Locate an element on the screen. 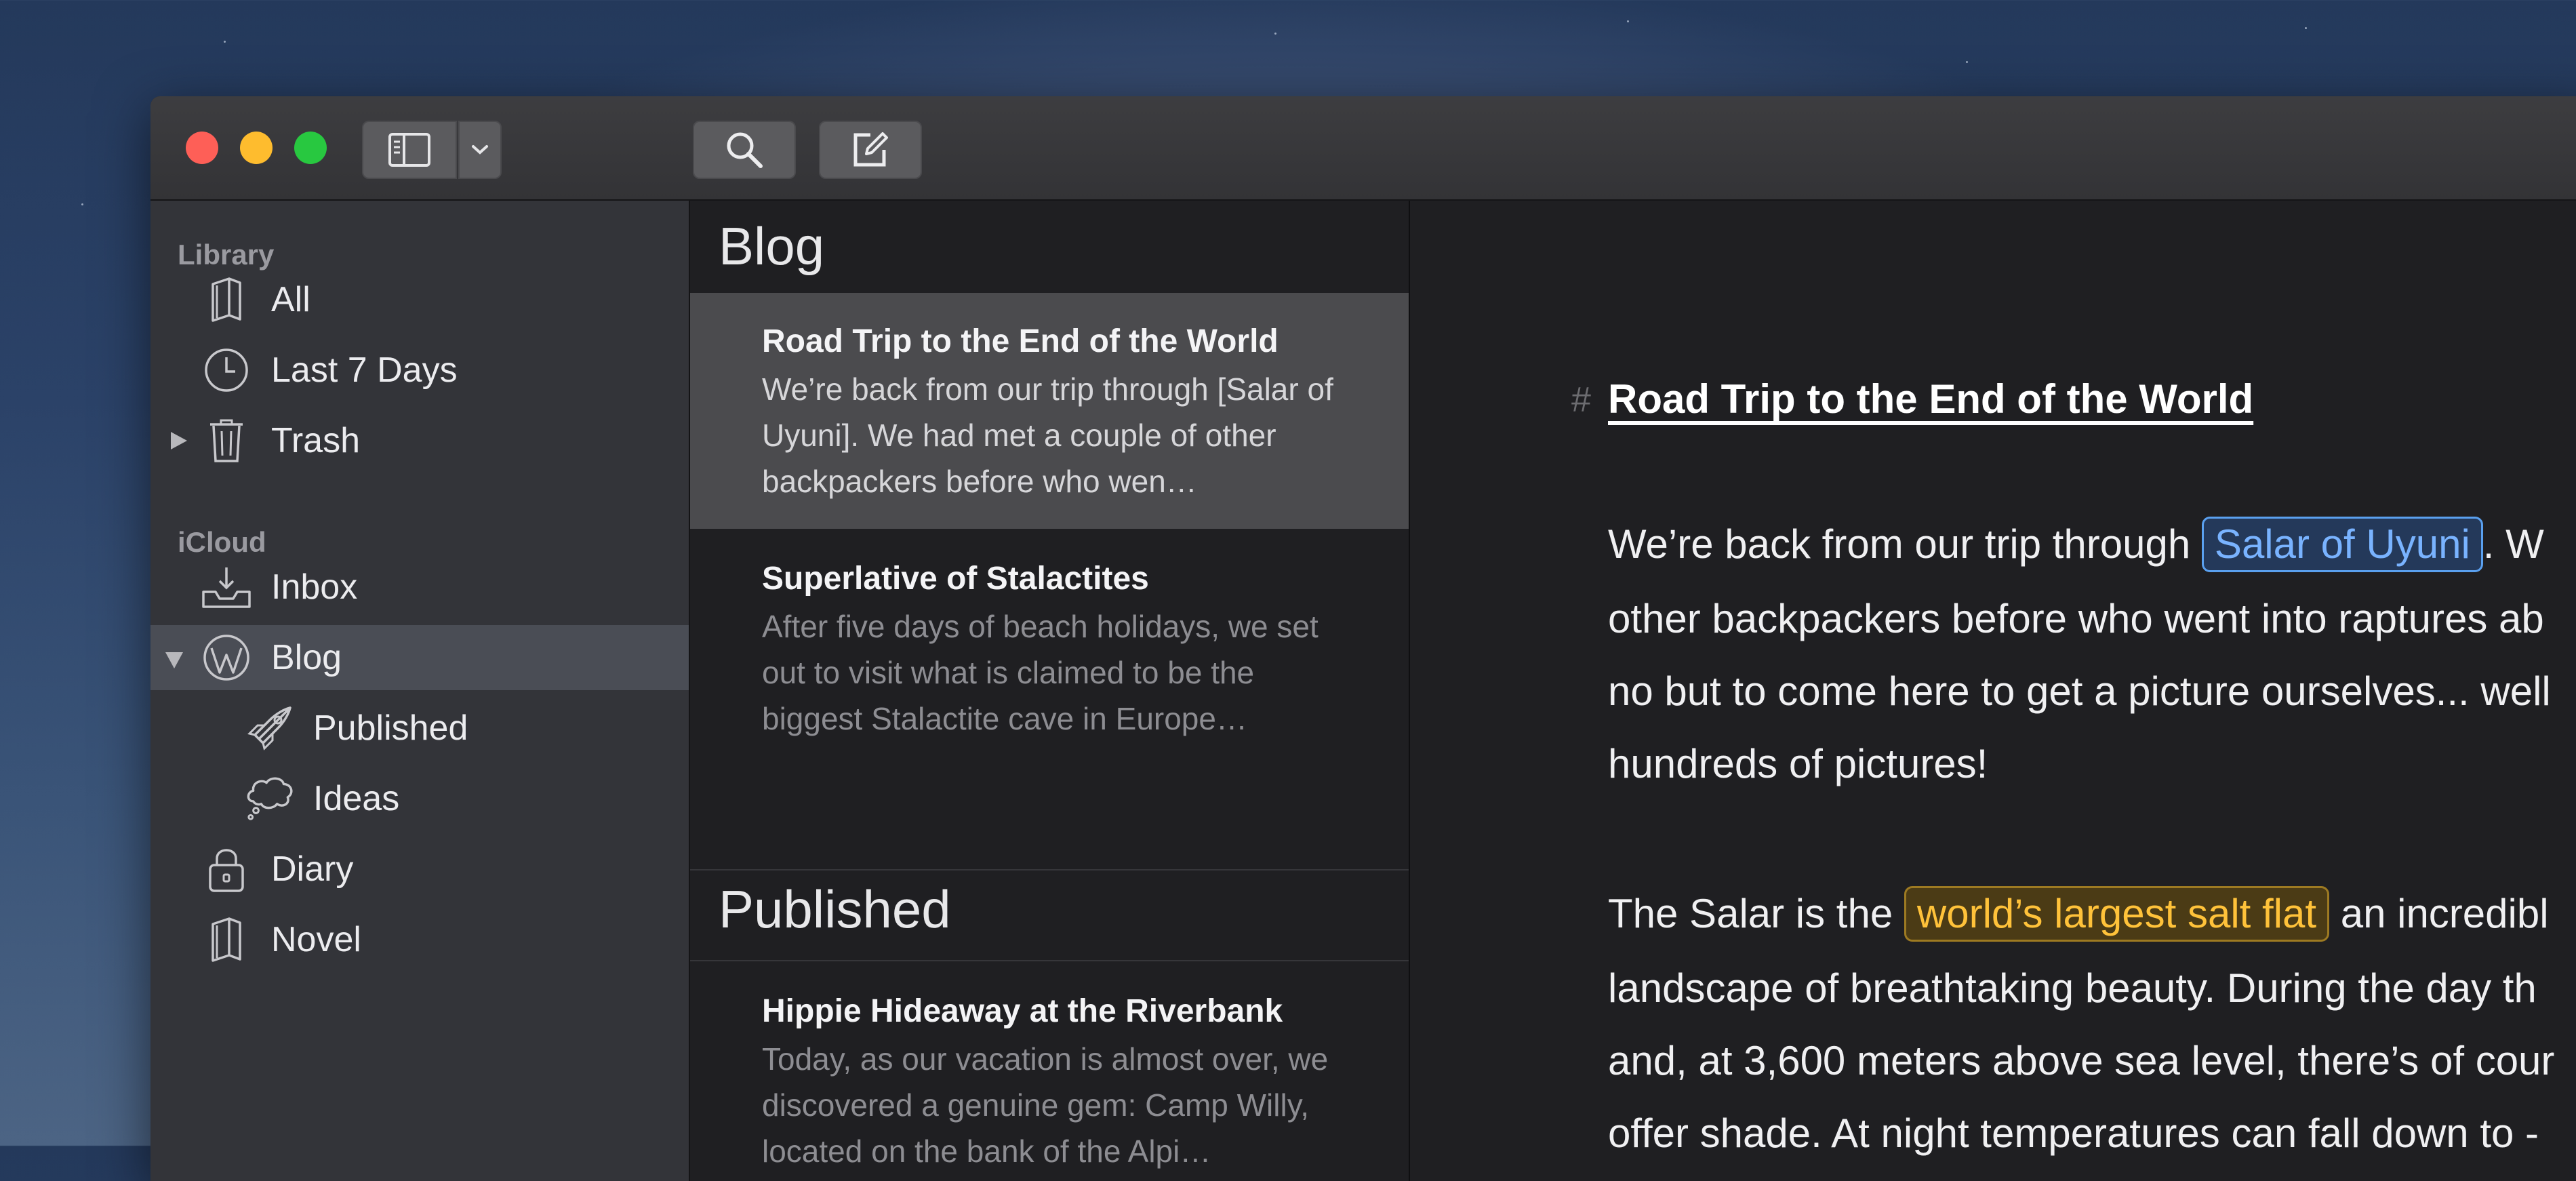 The height and width of the screenshot is (1181, 2576). editor-line: hundreds of pictures! is located at coordinates (1798, 763).